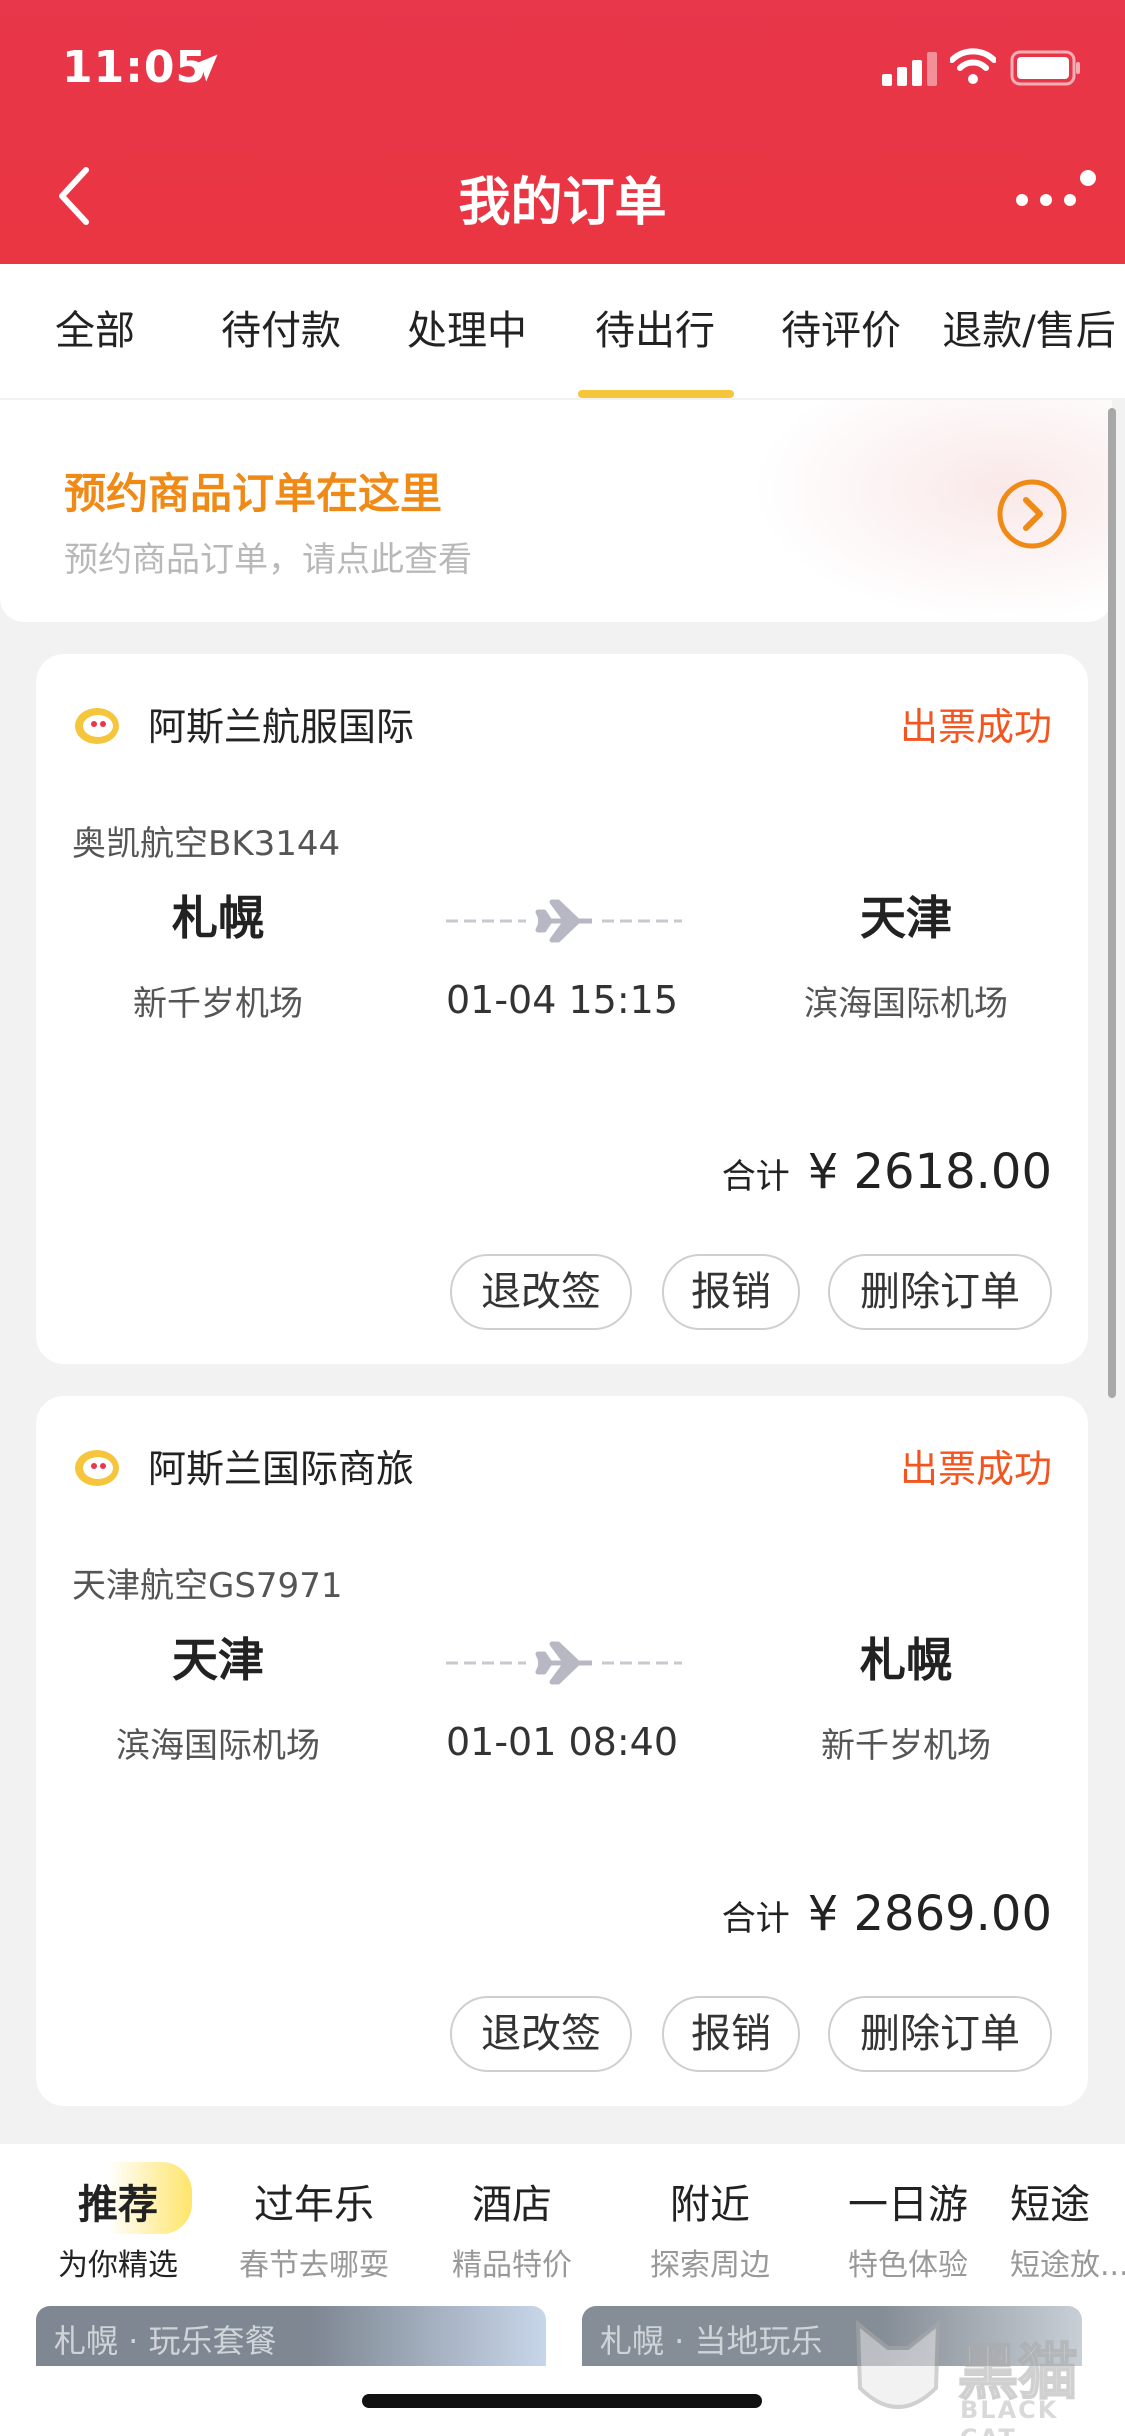 This screenshot has width=1125, height=2436. Describe the element at coordinates (1112, 903) in the screenshot. I see `scrollbar` at that location.